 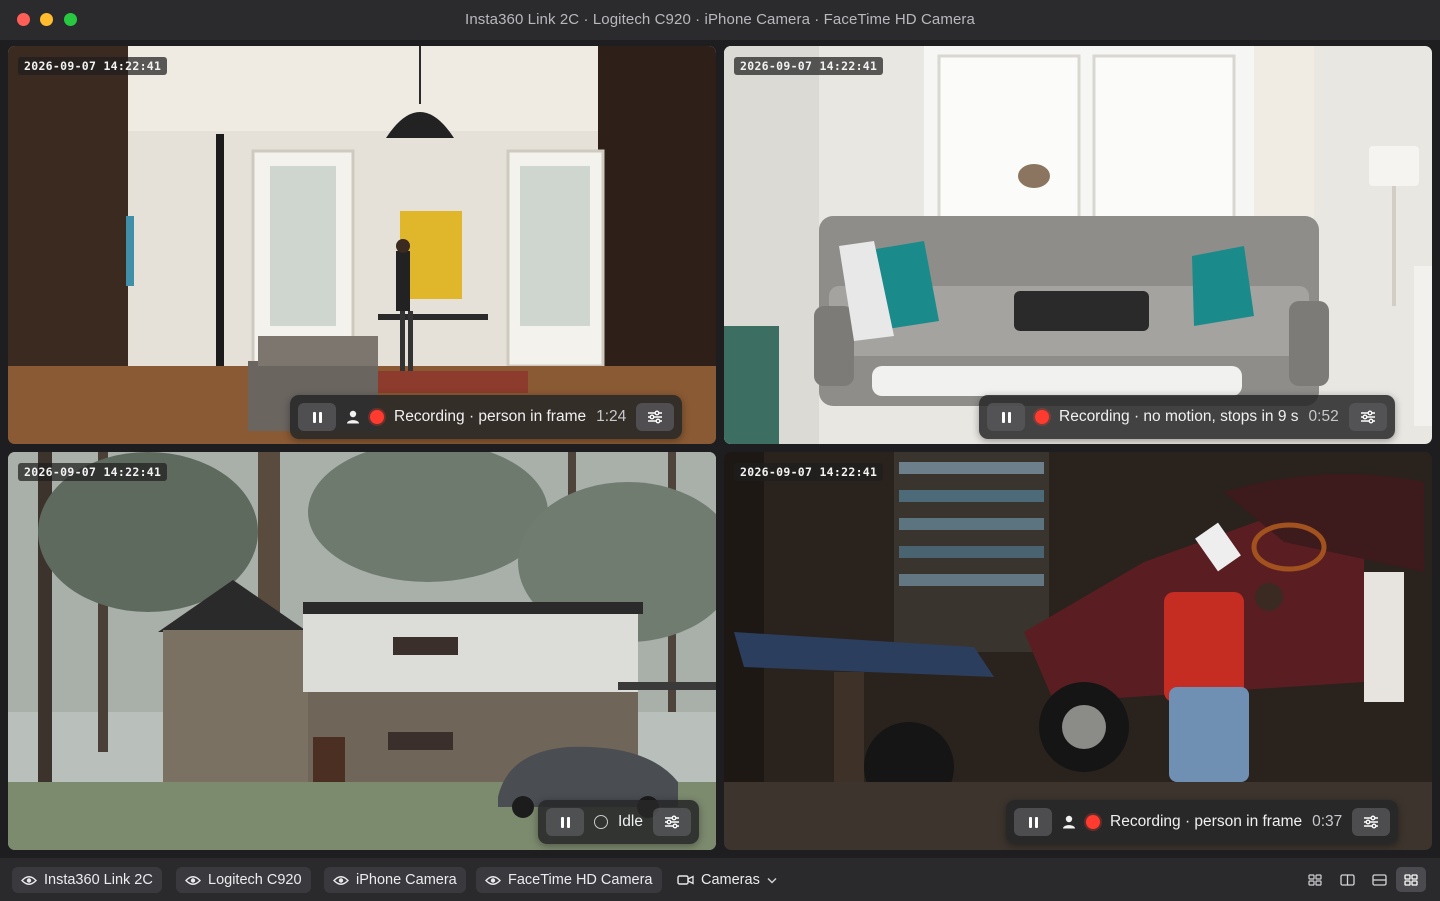 I want to click on camera-chip-iphone: iPhone Camera, so click(x=395, y=880).